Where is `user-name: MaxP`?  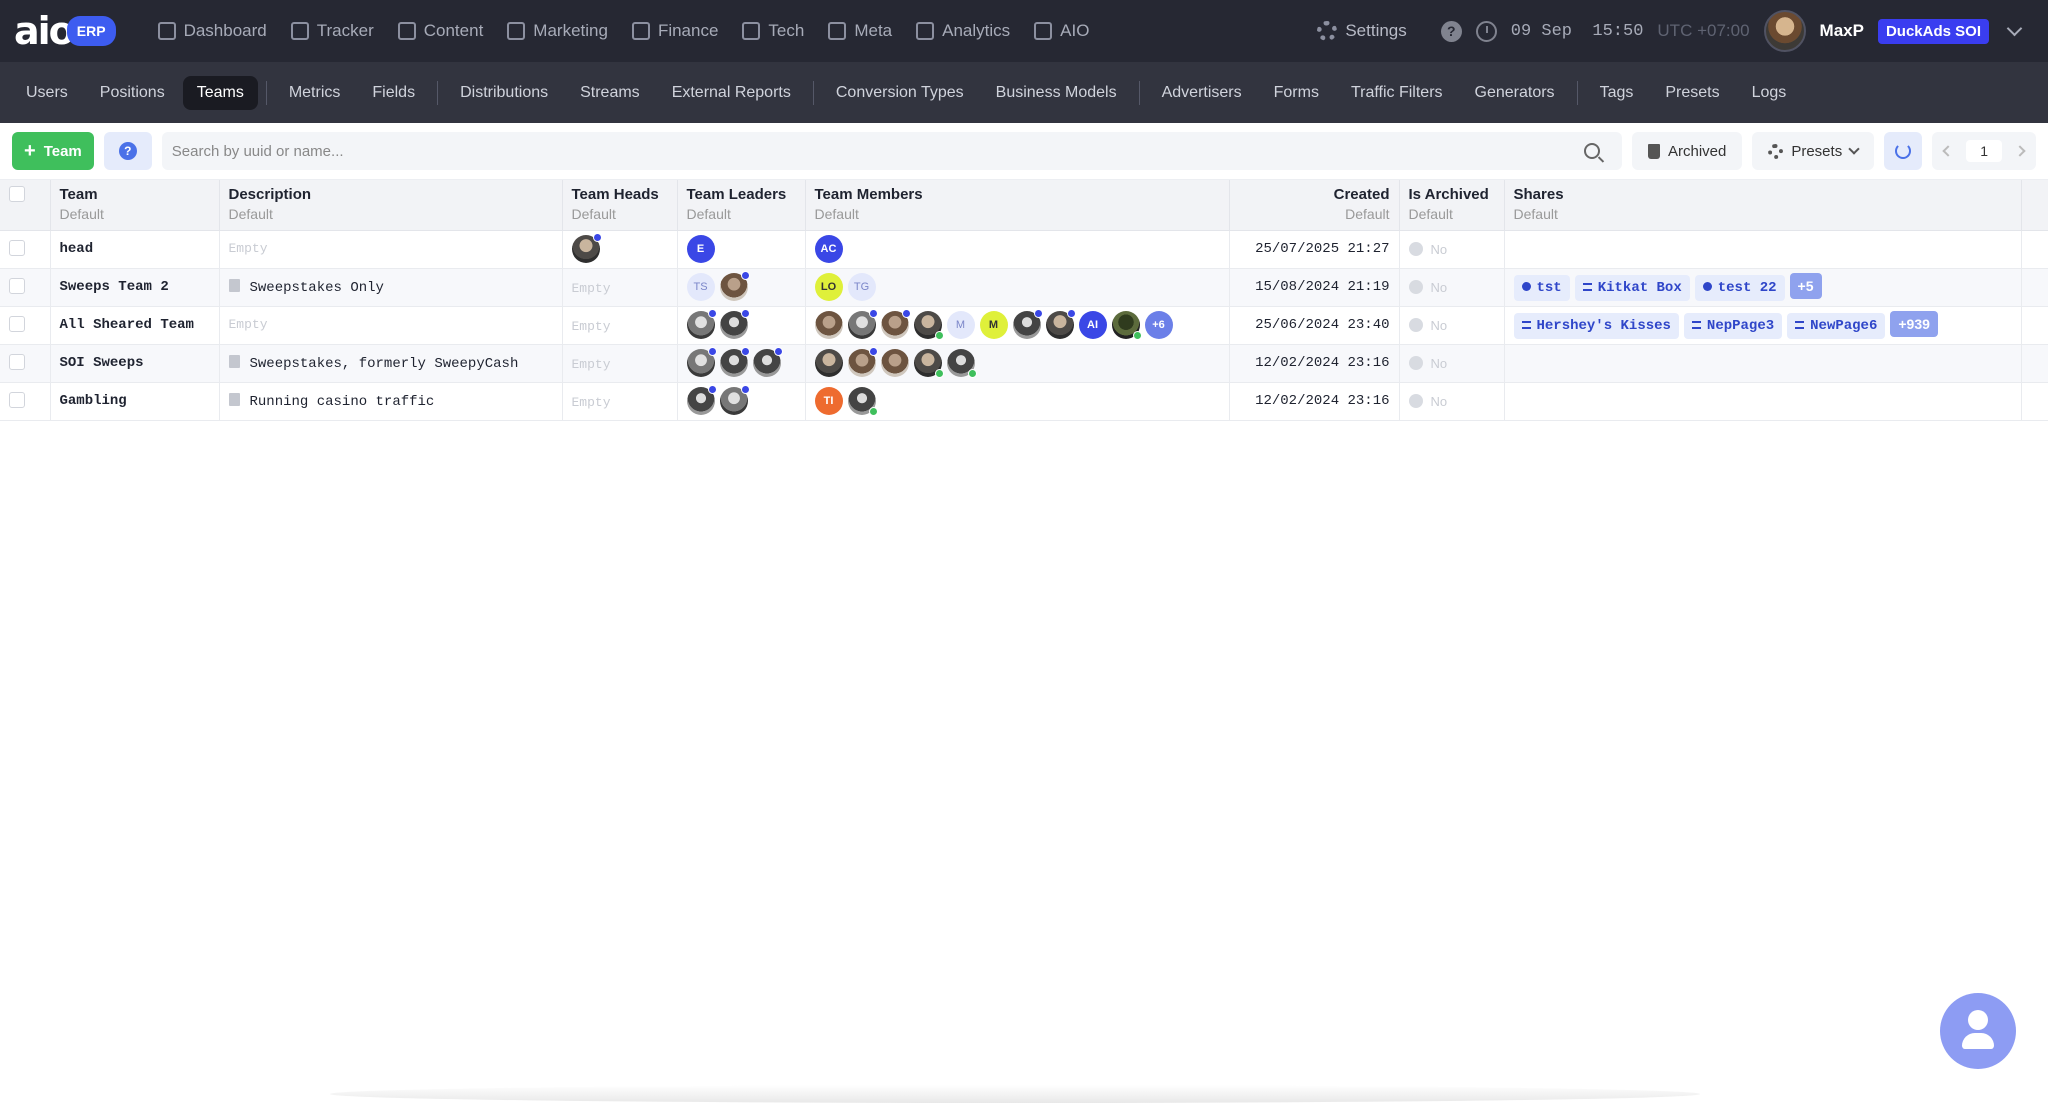 user-name: MaxP is located at coordinates (1842, 31).